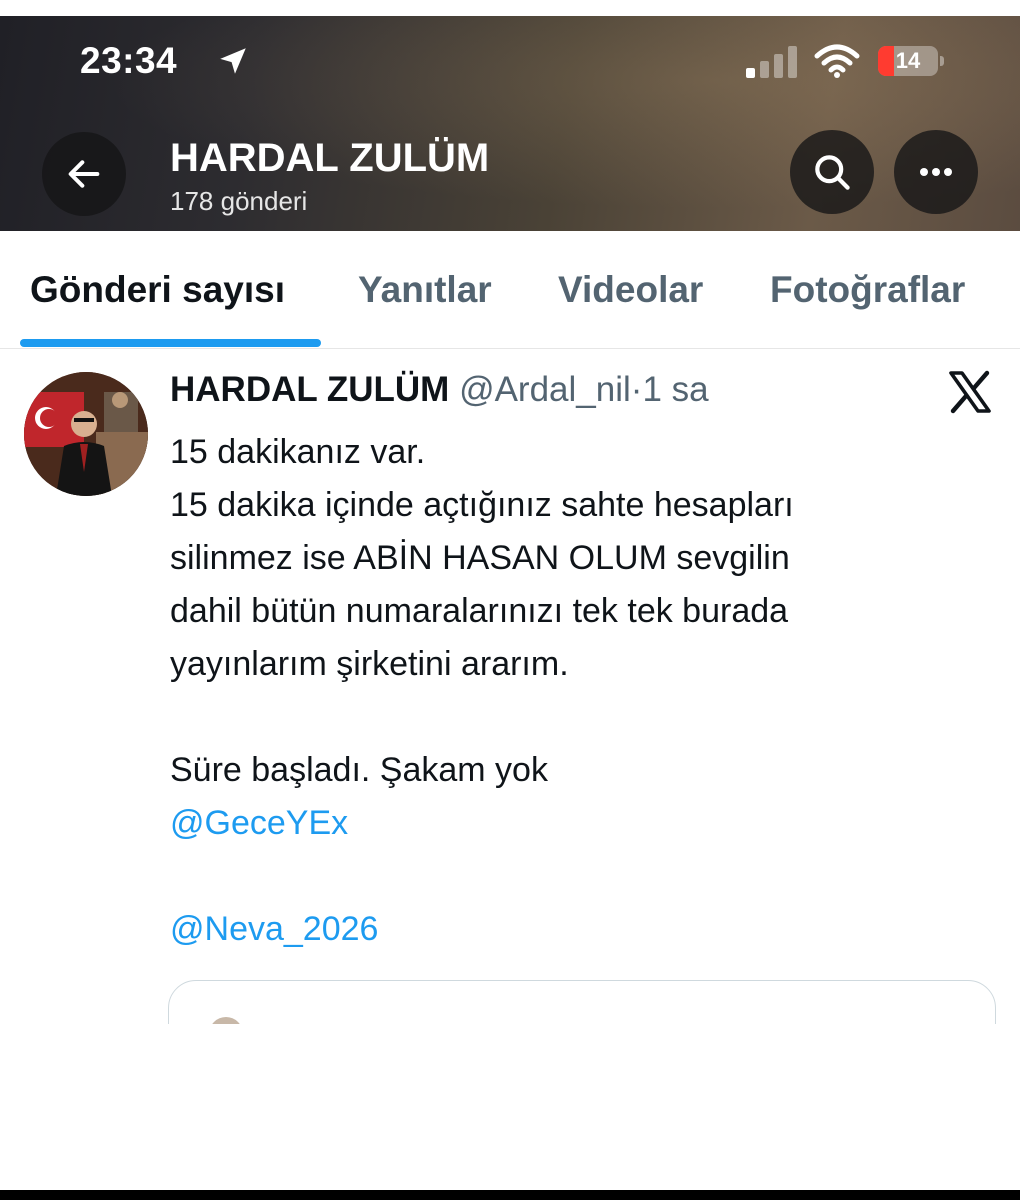 The height and width of the screenshot is (1200, 1020). I want to click on battery-tip, so click(942, 61).